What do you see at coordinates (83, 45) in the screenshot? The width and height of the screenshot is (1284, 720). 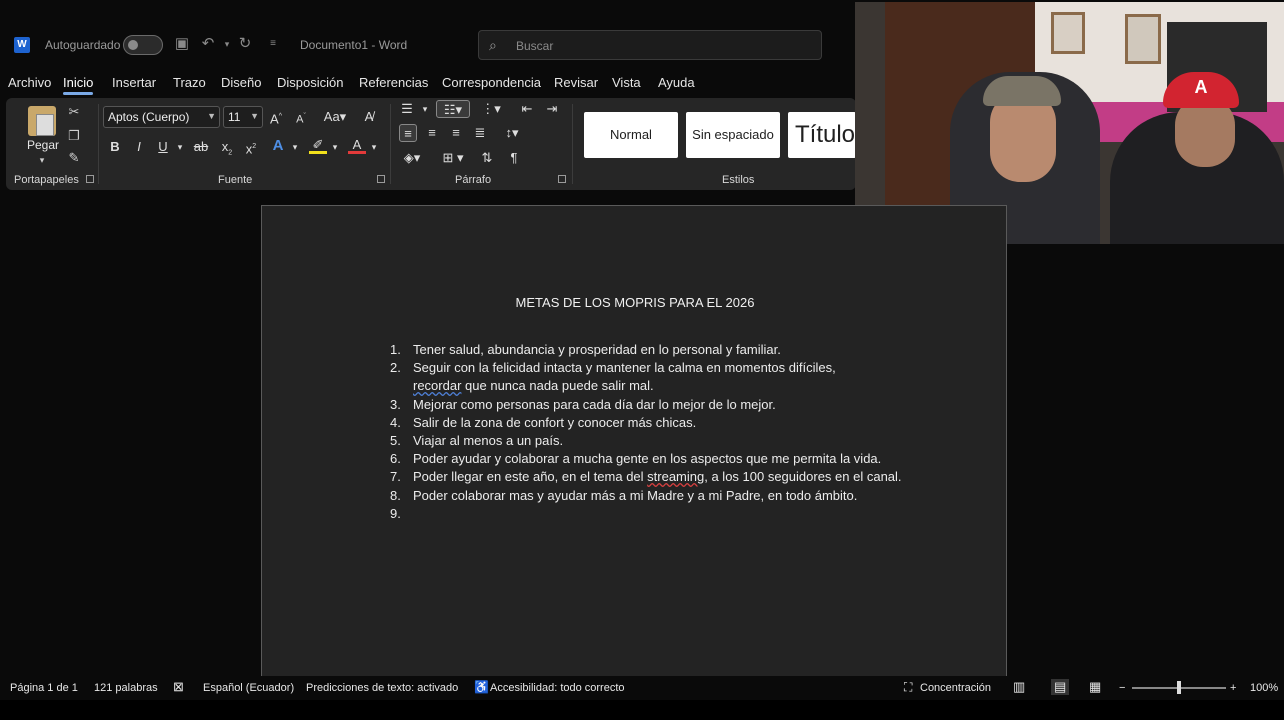 I see `autosave-label: Autoguardado` at bounding box center [83, 45].